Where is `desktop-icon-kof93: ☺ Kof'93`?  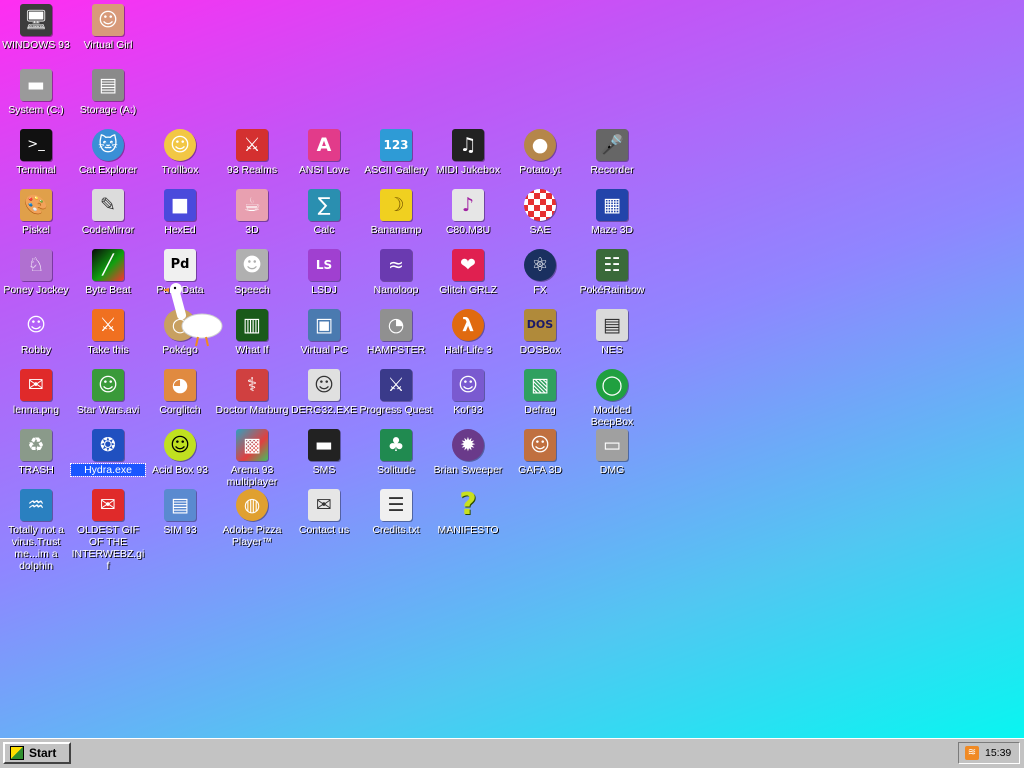
desktop-icon-kof93: ☺ Kof'93 is located at coordinates (468, 390).